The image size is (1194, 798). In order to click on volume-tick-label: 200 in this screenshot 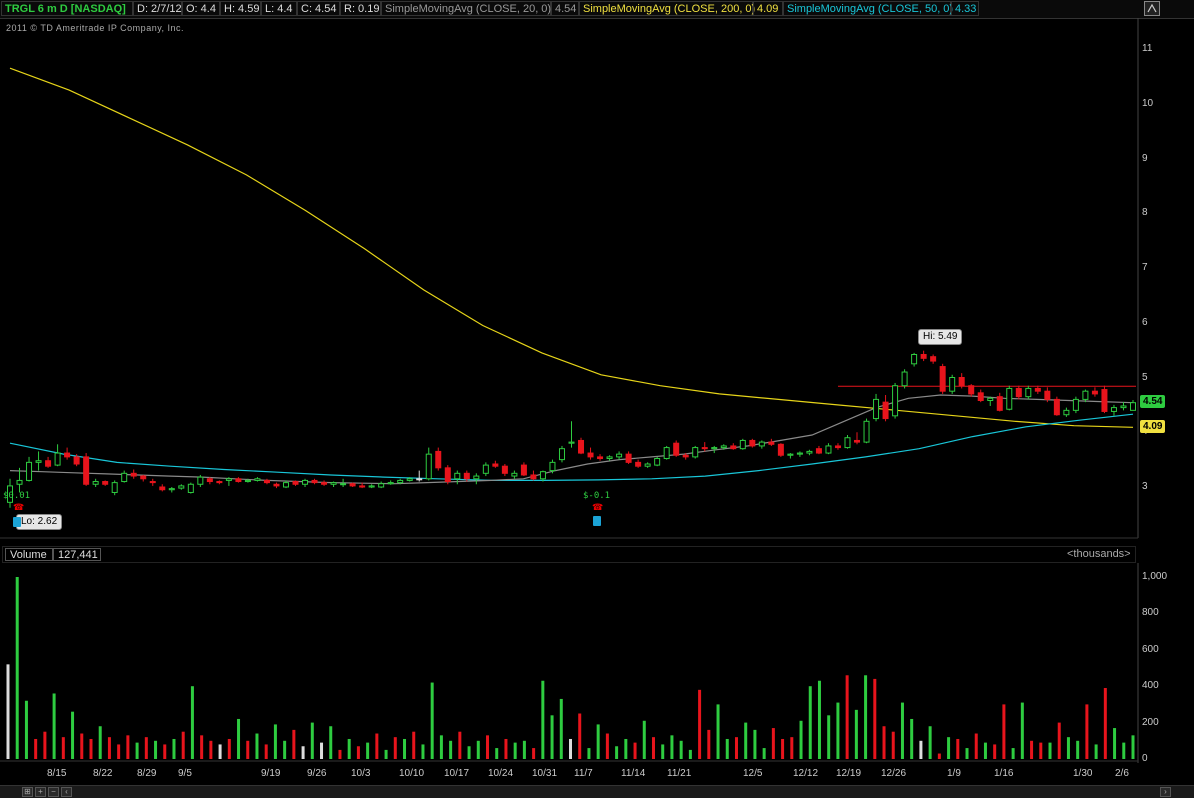, I will do `click(1150, 722)`.